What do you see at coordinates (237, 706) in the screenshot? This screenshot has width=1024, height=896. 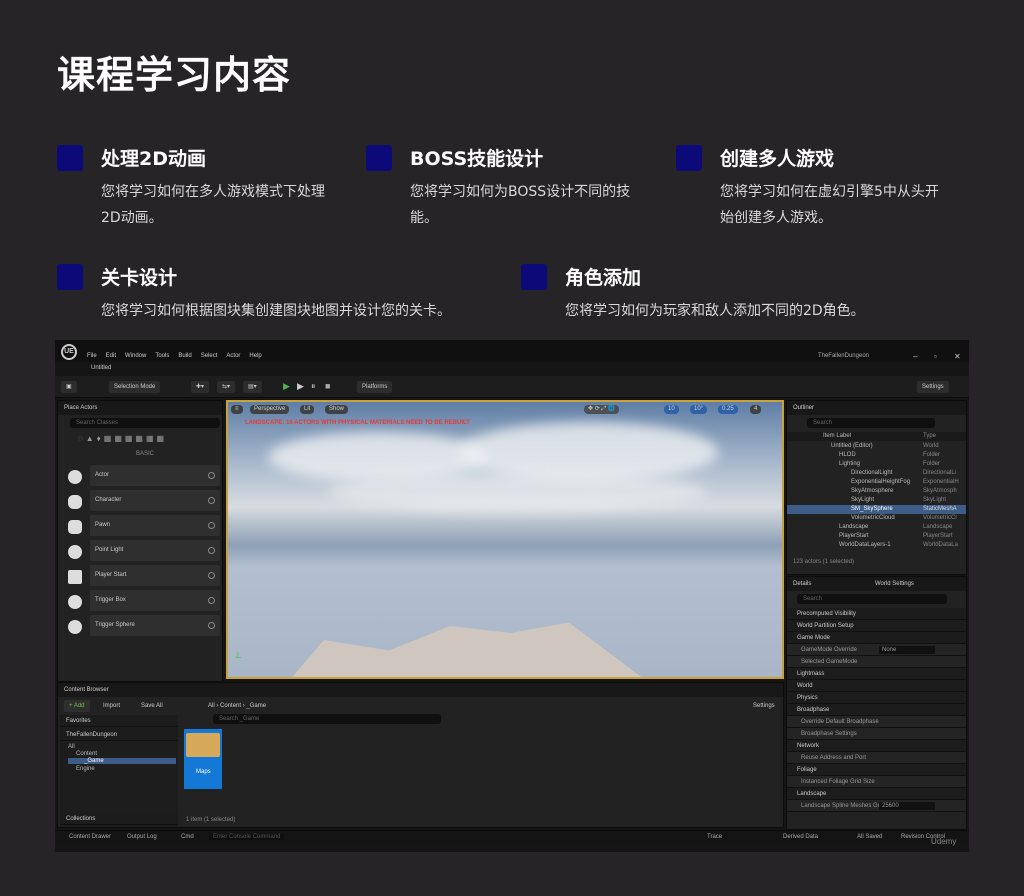 I see `path-breadcrumb: All › Content › _Game` at bounding box center [237, 706].